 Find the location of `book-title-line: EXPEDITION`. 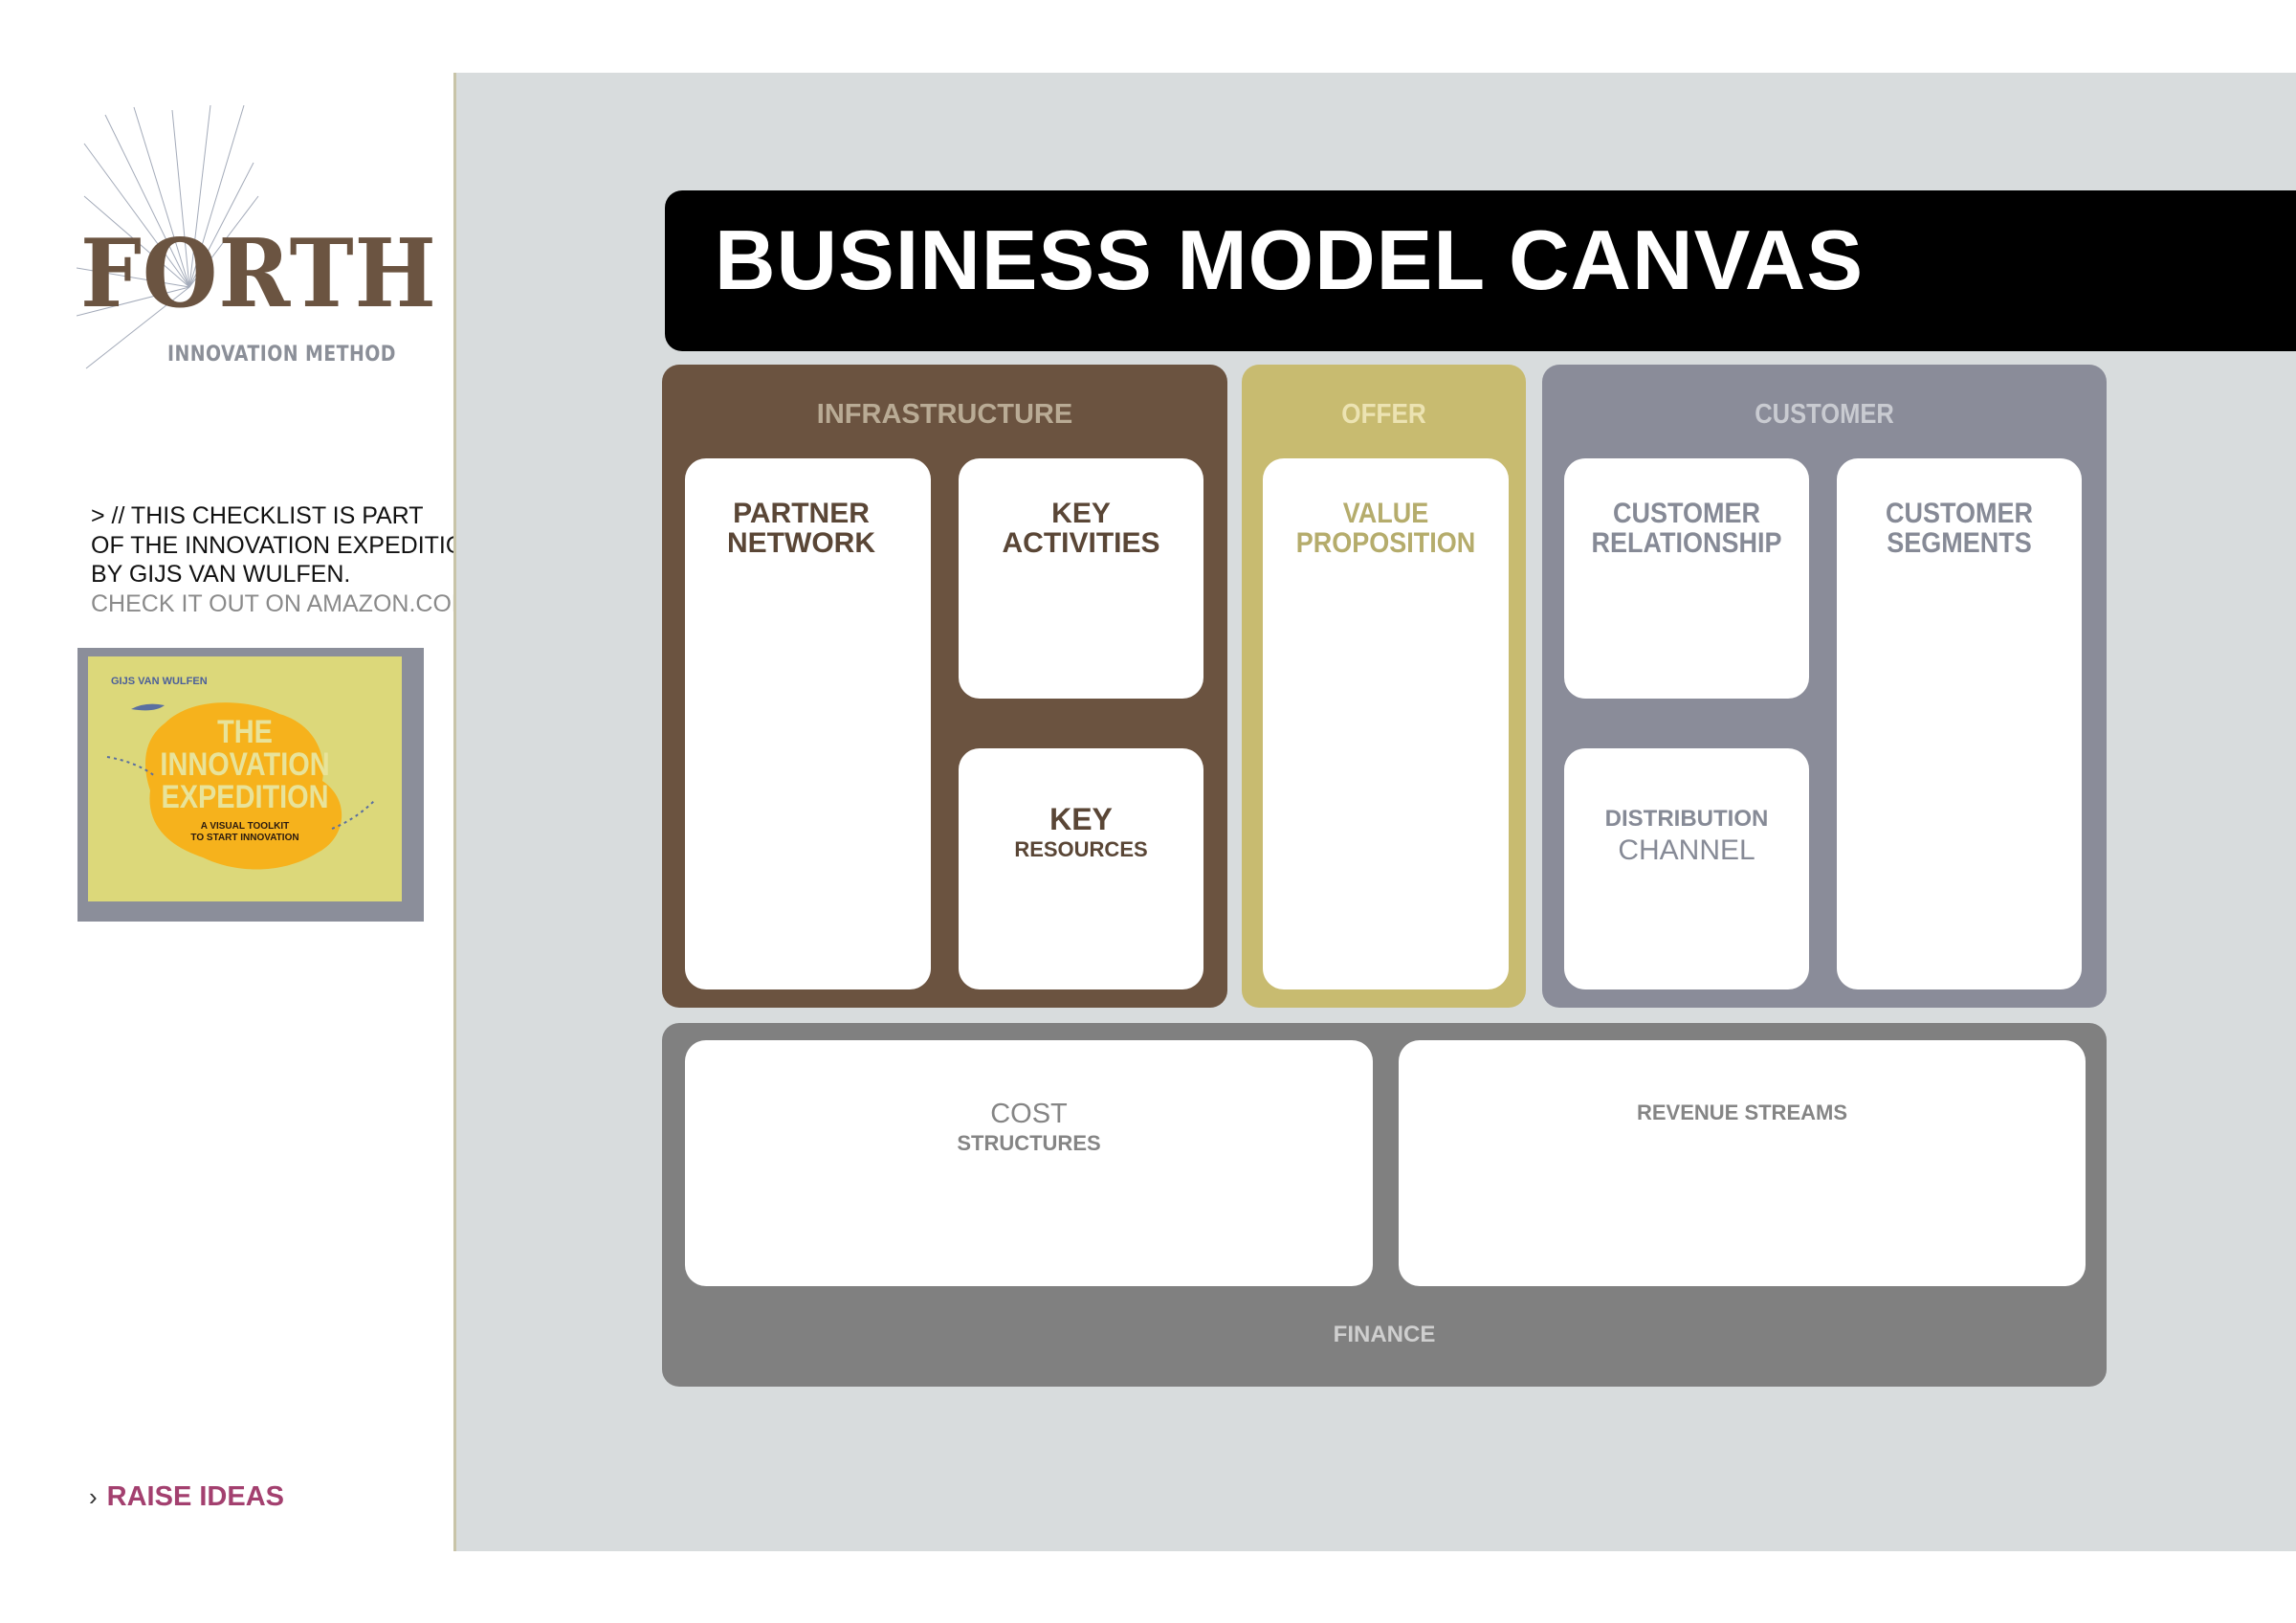

book-title-line: EXPEDITION is located at coordinates (245, 797).